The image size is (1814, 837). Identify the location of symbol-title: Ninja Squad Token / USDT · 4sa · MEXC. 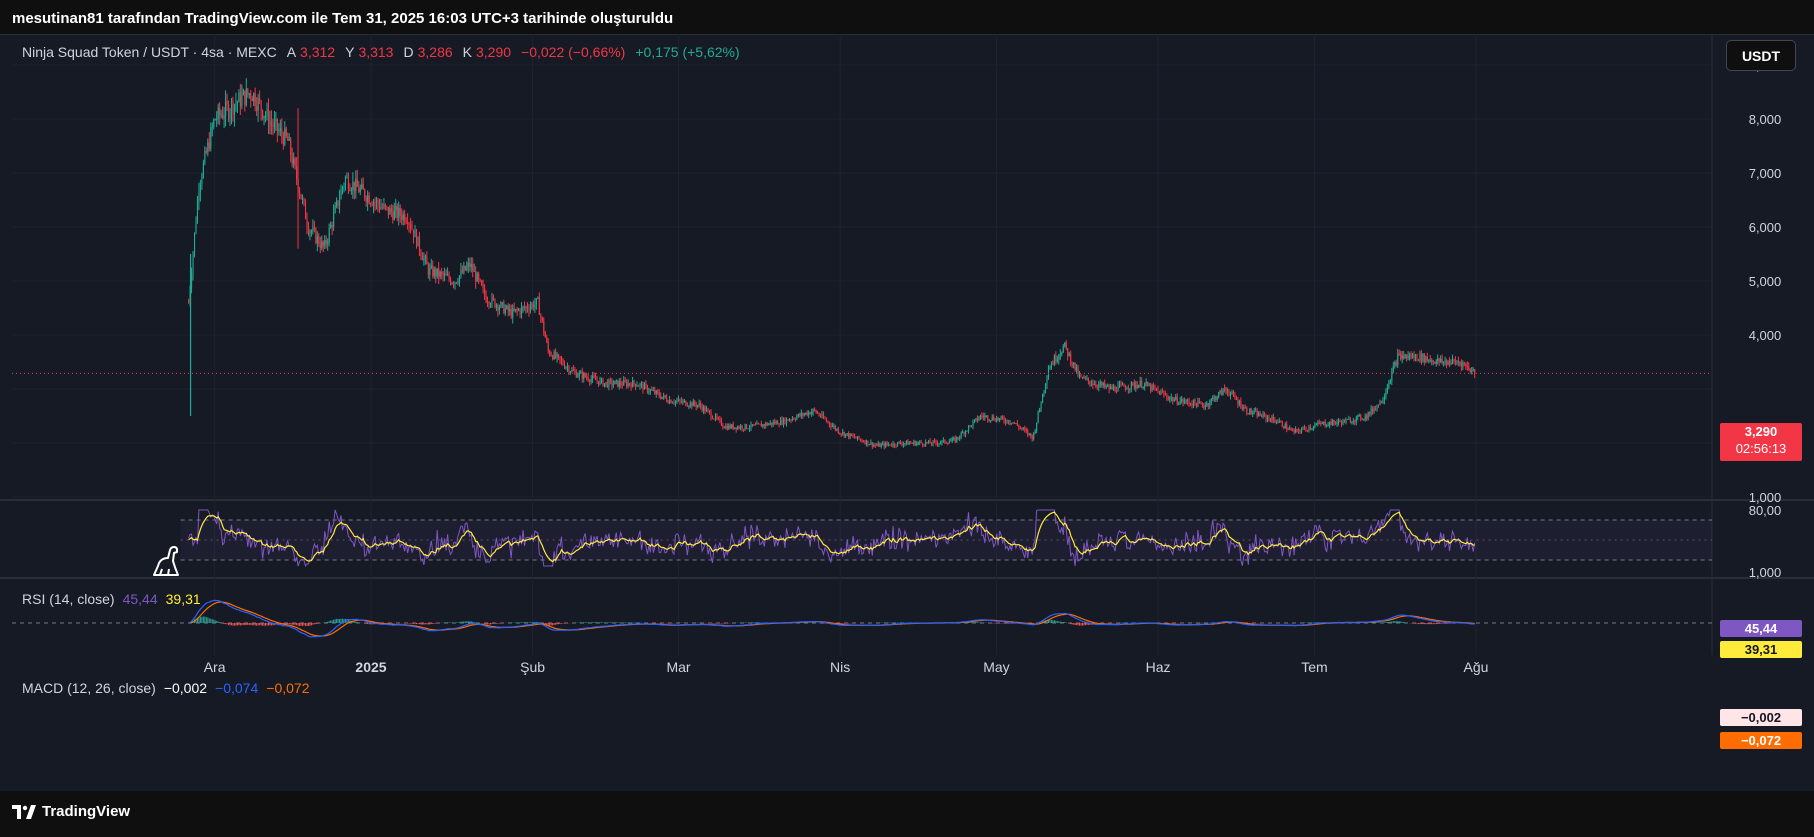
(149, 52).